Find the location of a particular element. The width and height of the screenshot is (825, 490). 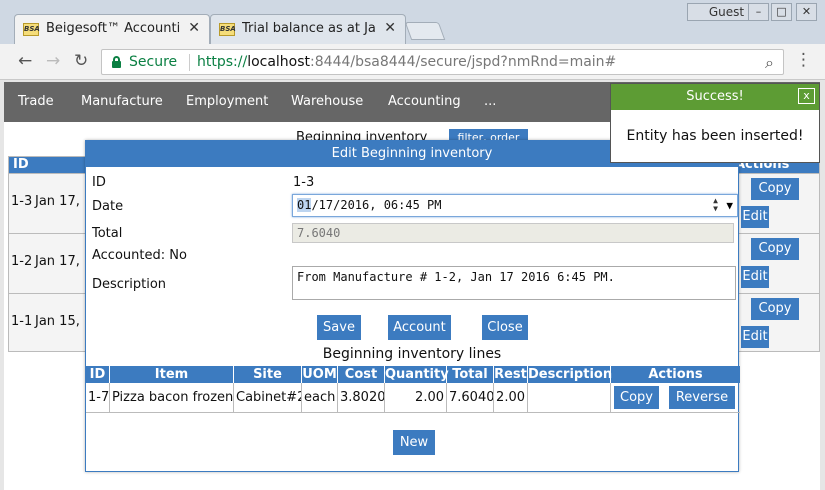

col-actions: Actions is located at coordinates (675, 374).